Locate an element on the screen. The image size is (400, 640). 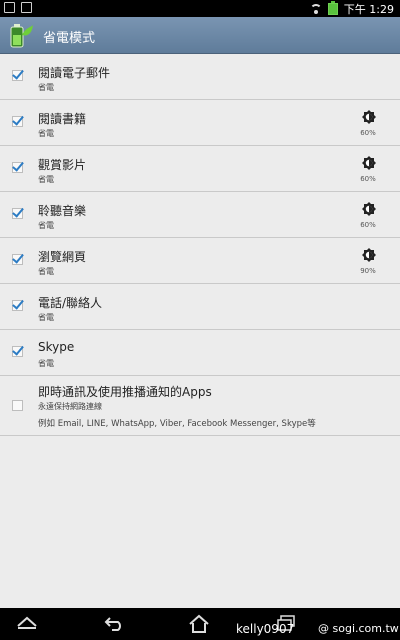
power-saver-app-icon is located at coordinates (20, 35).